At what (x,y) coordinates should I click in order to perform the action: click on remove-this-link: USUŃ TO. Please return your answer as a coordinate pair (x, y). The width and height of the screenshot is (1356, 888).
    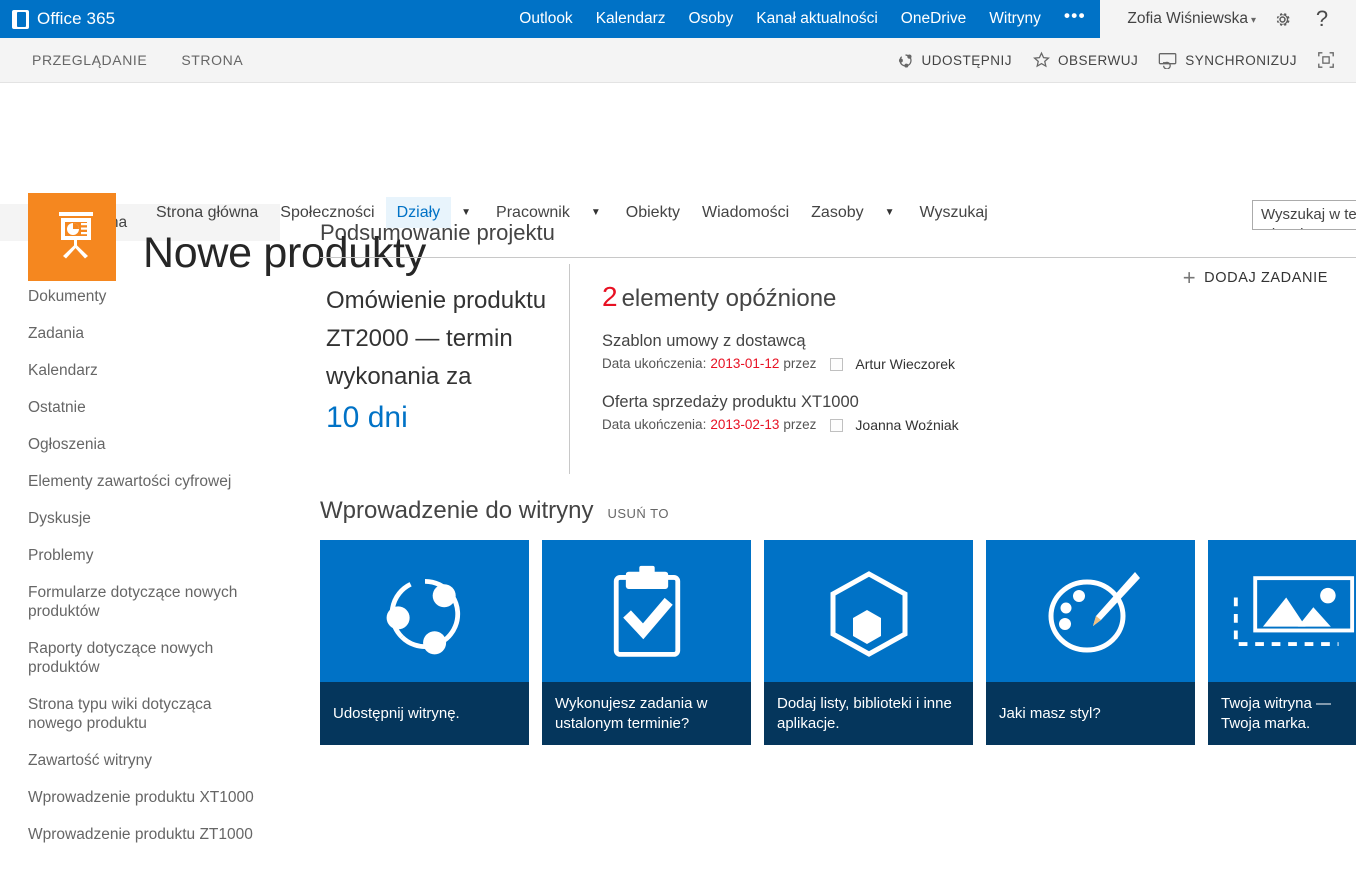
    Looking at the image, I should click on (638, 513).